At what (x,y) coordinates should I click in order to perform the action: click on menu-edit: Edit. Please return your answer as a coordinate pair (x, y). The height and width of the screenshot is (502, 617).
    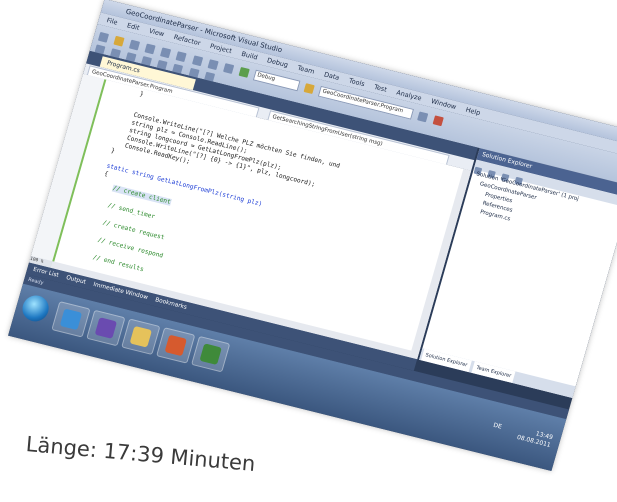
    Looking at the image, I should click on (133, 26).